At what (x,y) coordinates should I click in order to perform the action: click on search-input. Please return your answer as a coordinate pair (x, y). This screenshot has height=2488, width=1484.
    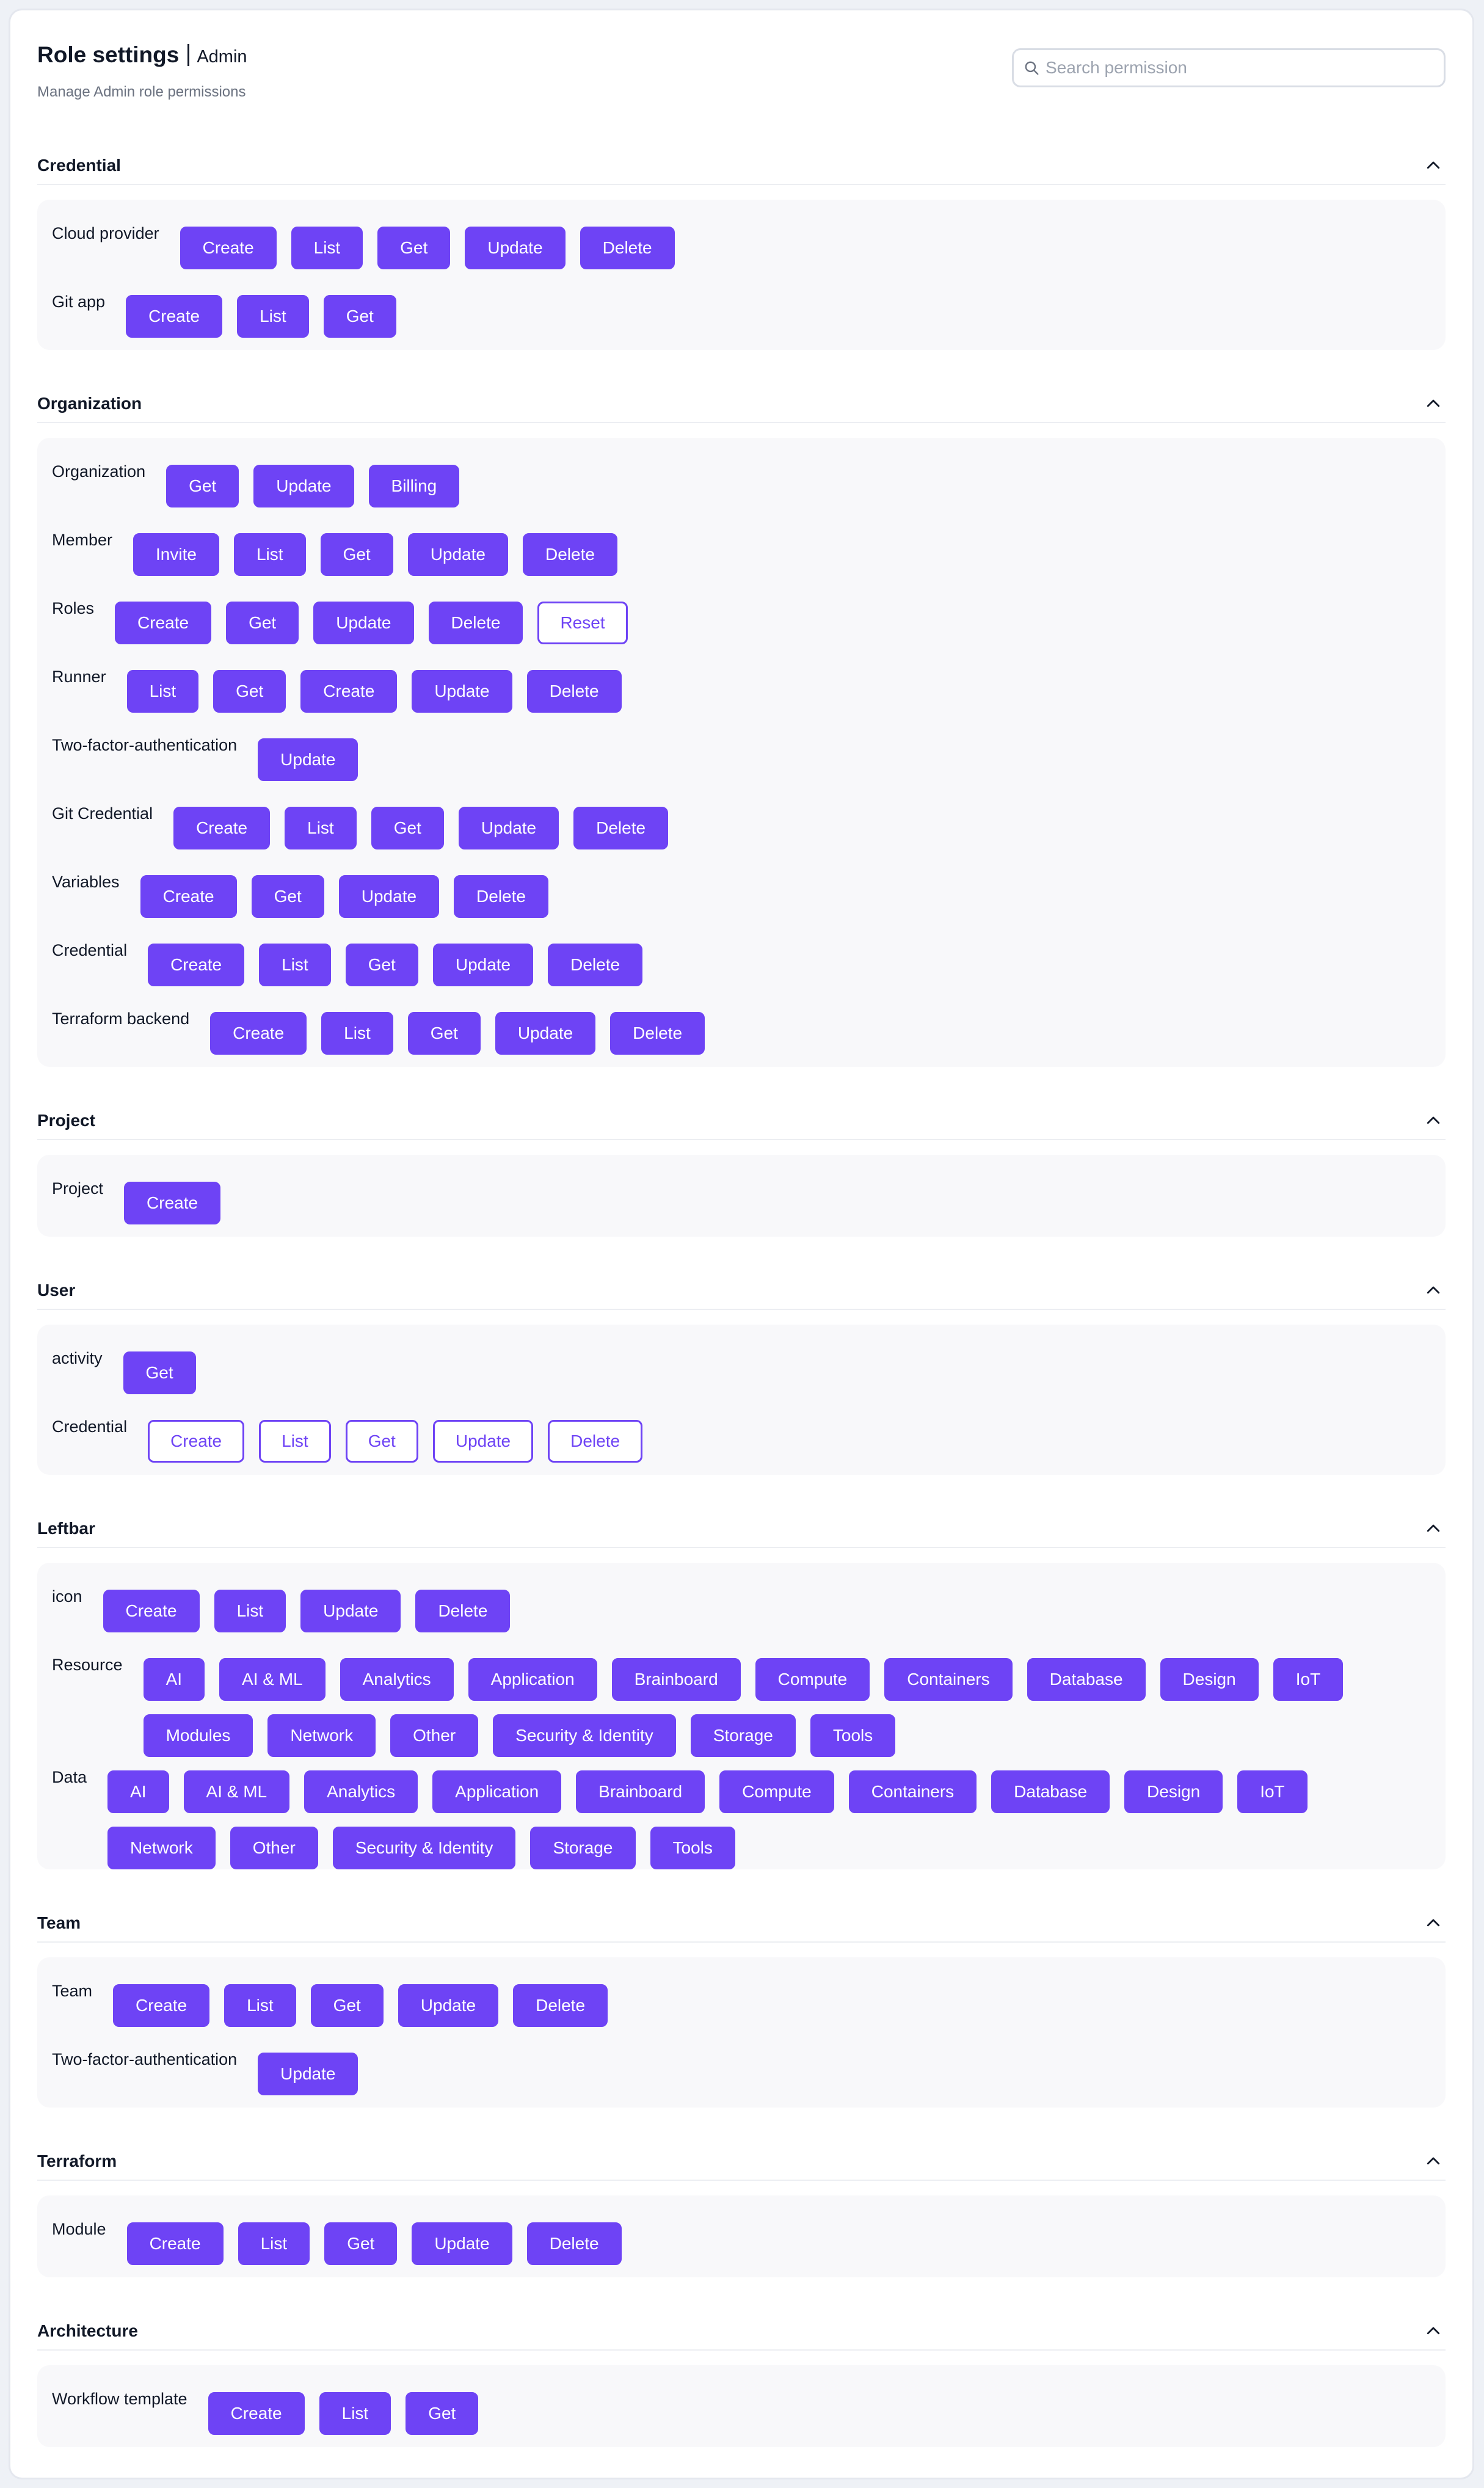
    Looking at the image, I should click on (1245, 68).